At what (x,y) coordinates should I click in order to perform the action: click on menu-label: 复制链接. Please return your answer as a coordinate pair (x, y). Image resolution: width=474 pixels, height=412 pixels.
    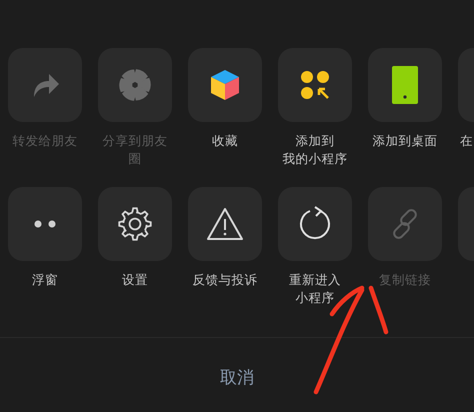
    Looking at the image, I should click on (405, 280).